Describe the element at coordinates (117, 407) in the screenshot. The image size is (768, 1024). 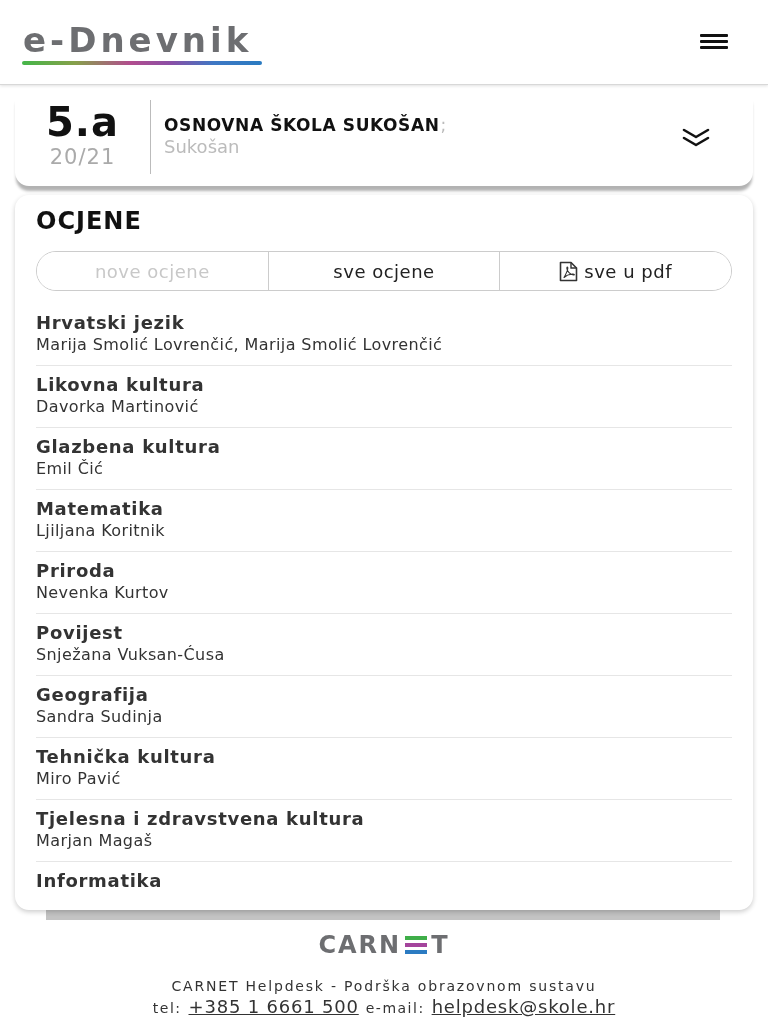
I see `teacher-name: Davorka Martinović` at that location.